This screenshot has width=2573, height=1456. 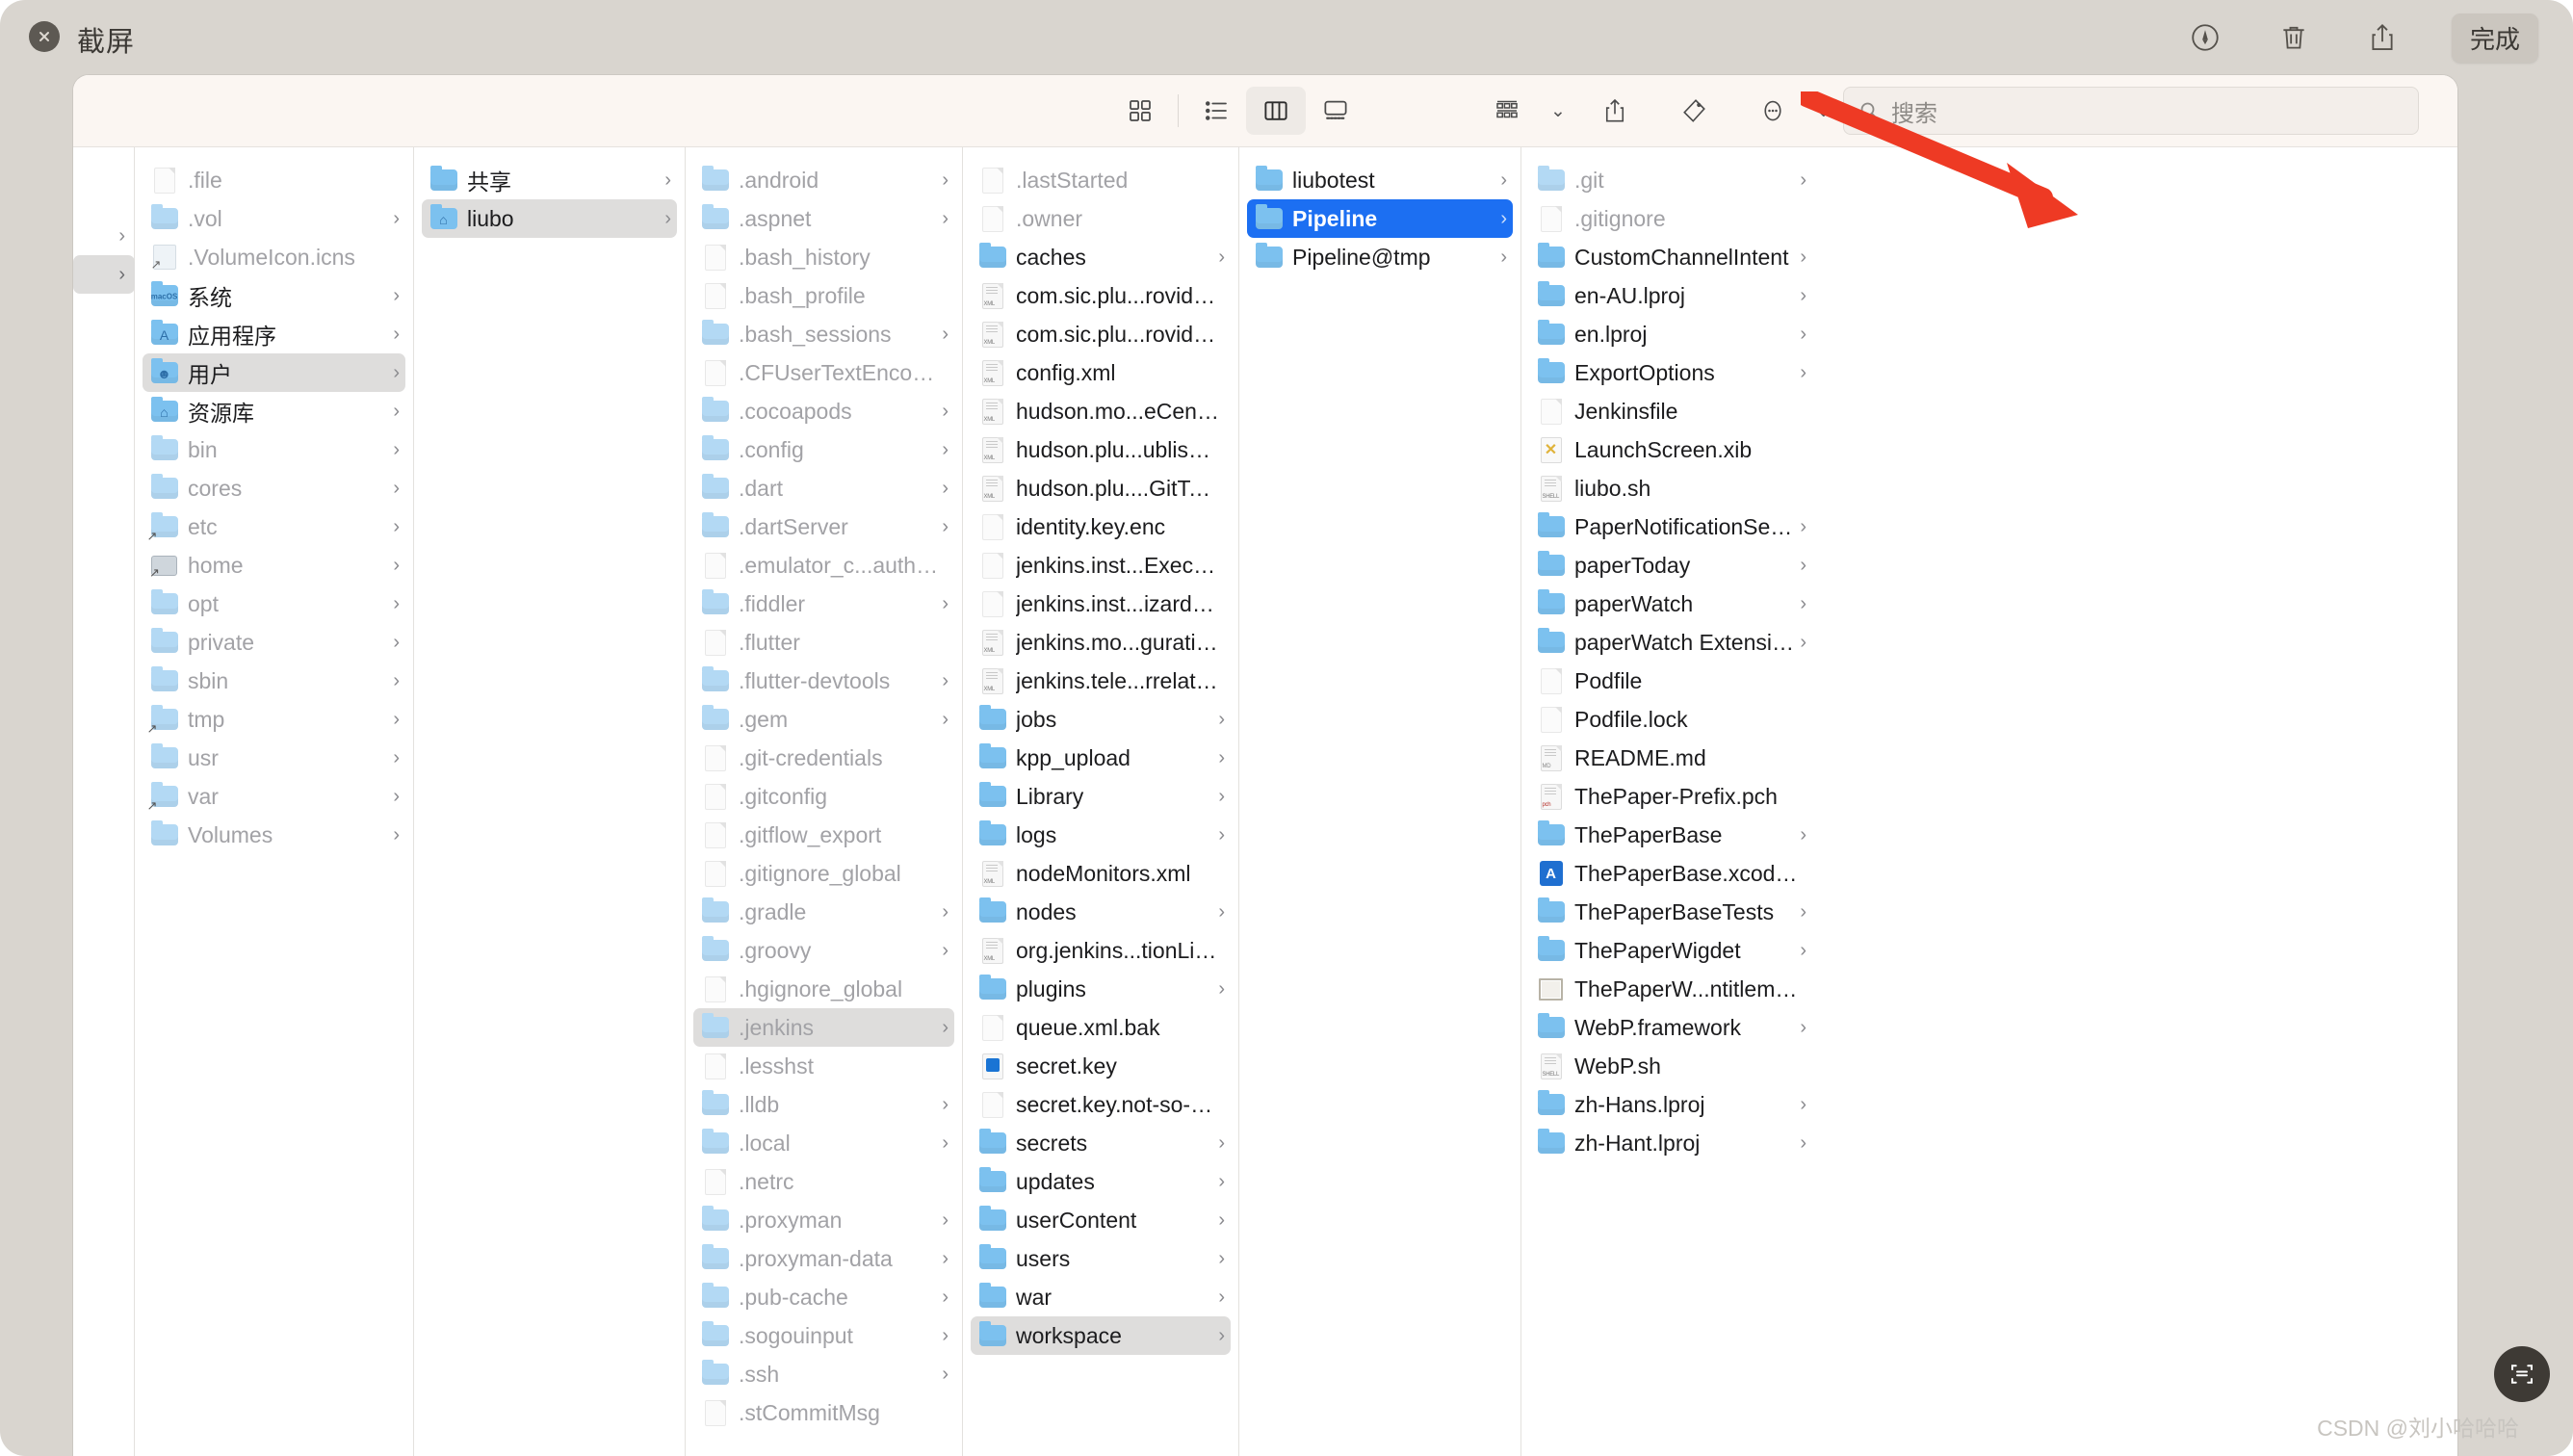 I want to click on finder-item: jenkins.inst...izard.state, so click(x=1101, y=604).